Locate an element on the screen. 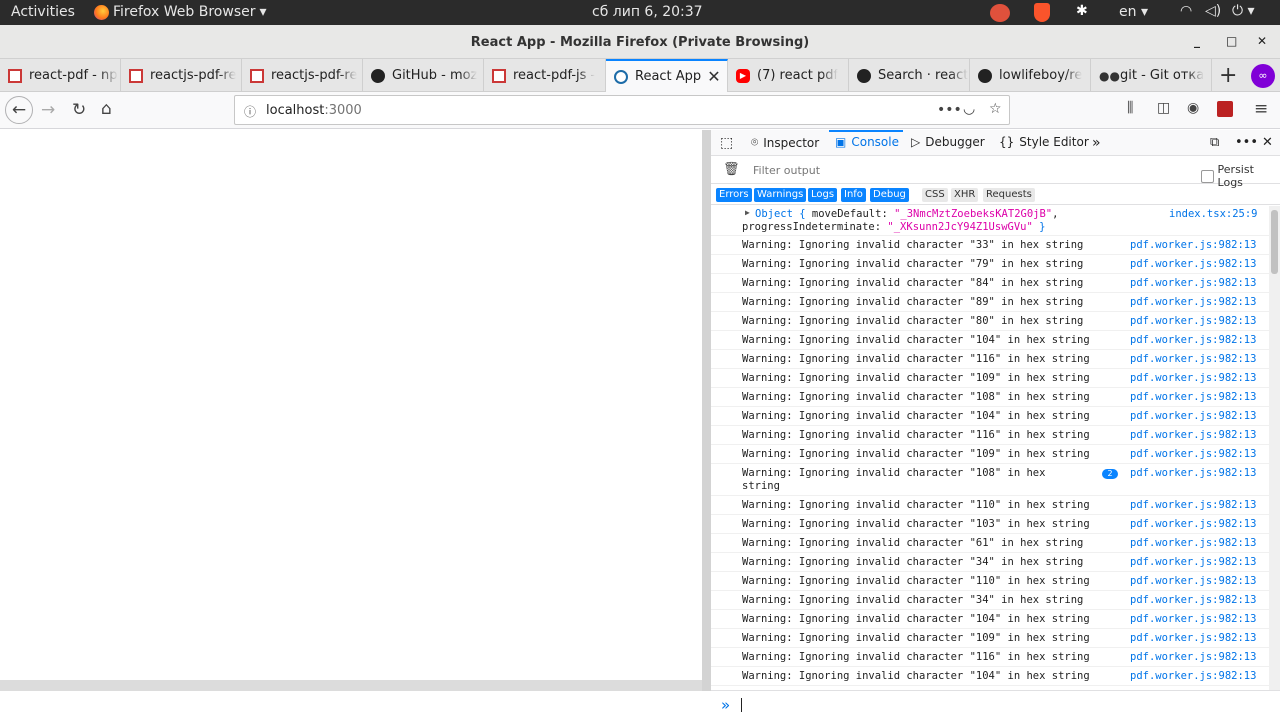  volume-icon: ◁) is located at coordinates (1213, 11).